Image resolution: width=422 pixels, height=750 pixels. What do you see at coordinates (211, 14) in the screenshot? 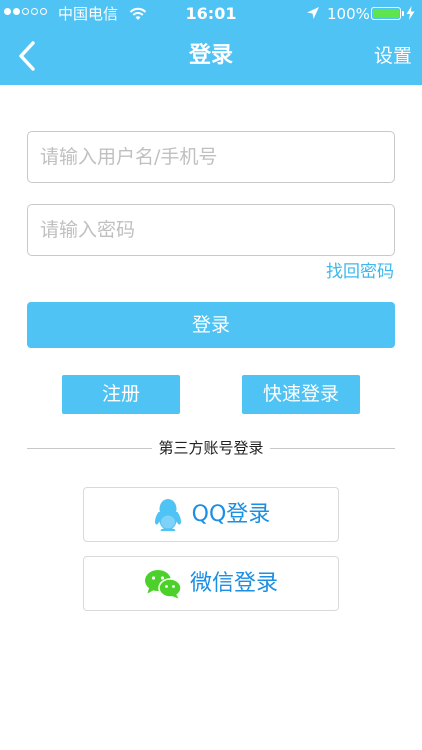
I see `status-bar: 中国电信 16:01 100%` at bounding box center [211, 14].